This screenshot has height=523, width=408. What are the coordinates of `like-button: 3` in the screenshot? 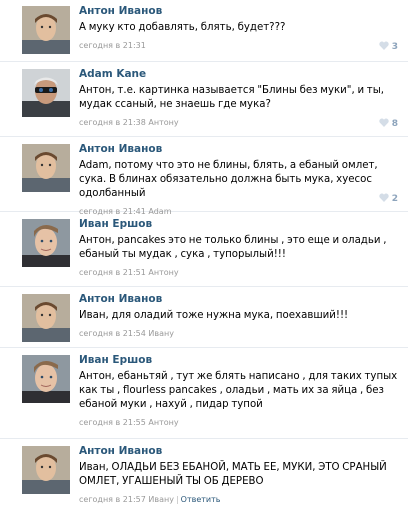 It's located at (388, 46).